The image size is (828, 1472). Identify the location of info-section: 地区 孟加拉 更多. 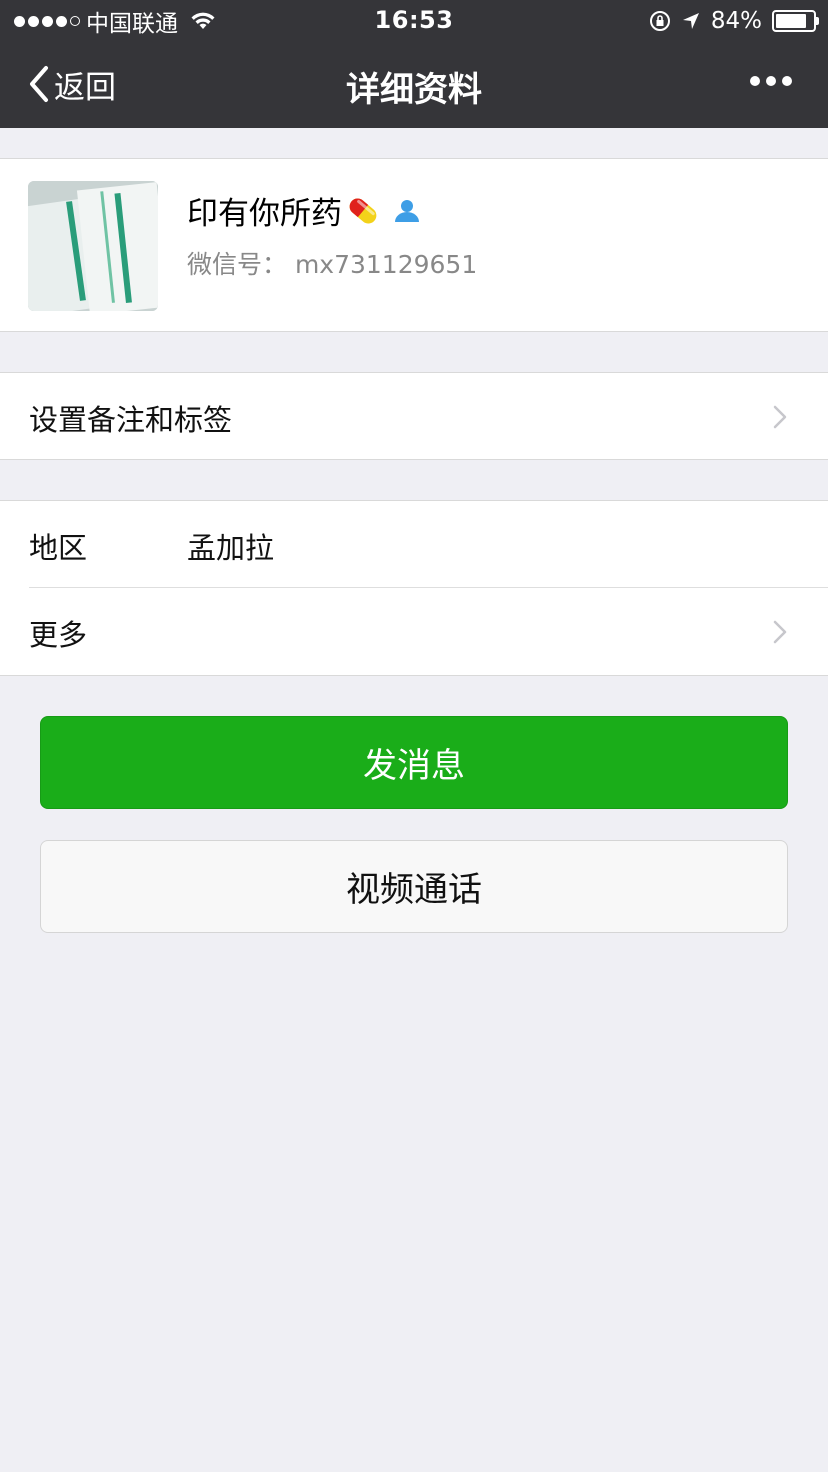
(414, 588).